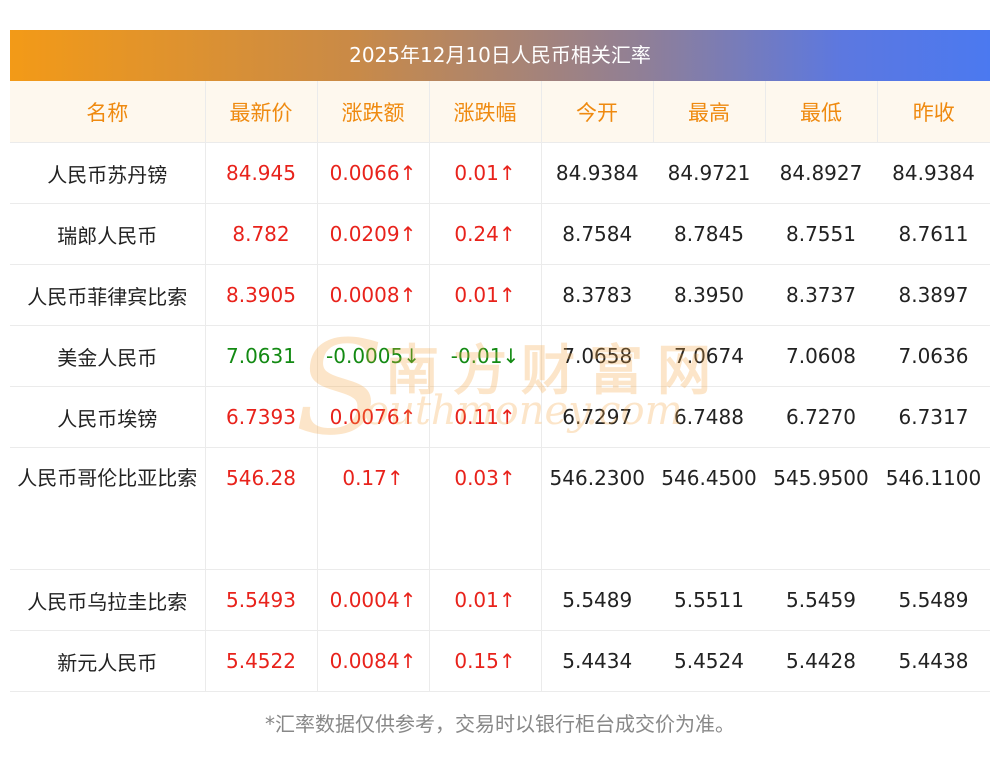  Describe the element at coordinates (933, 295) in the screenshot. I see `cell-prev-close: 8.3897` at that location.